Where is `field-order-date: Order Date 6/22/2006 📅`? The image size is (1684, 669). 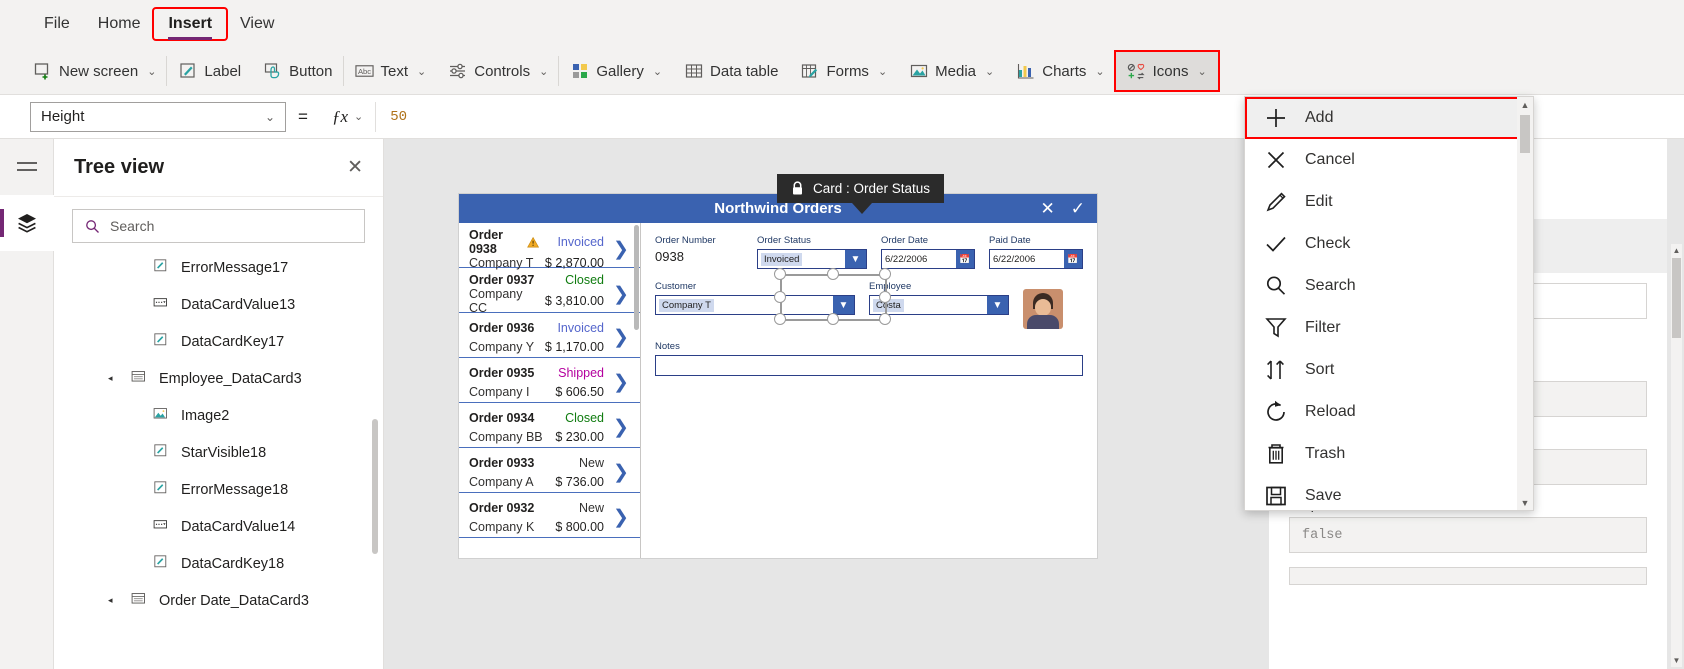 field-order-date: Order Date 6/22/2006 📅 is located at coordinates (928, 252).